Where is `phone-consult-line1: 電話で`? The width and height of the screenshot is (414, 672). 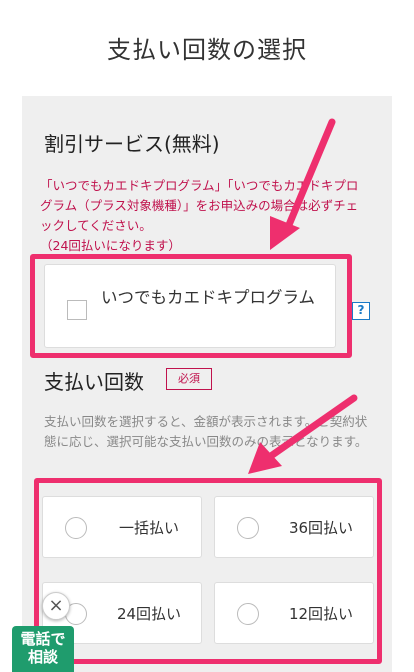
phone-consult-line1: 電話で is located at coordinates (43, 639).